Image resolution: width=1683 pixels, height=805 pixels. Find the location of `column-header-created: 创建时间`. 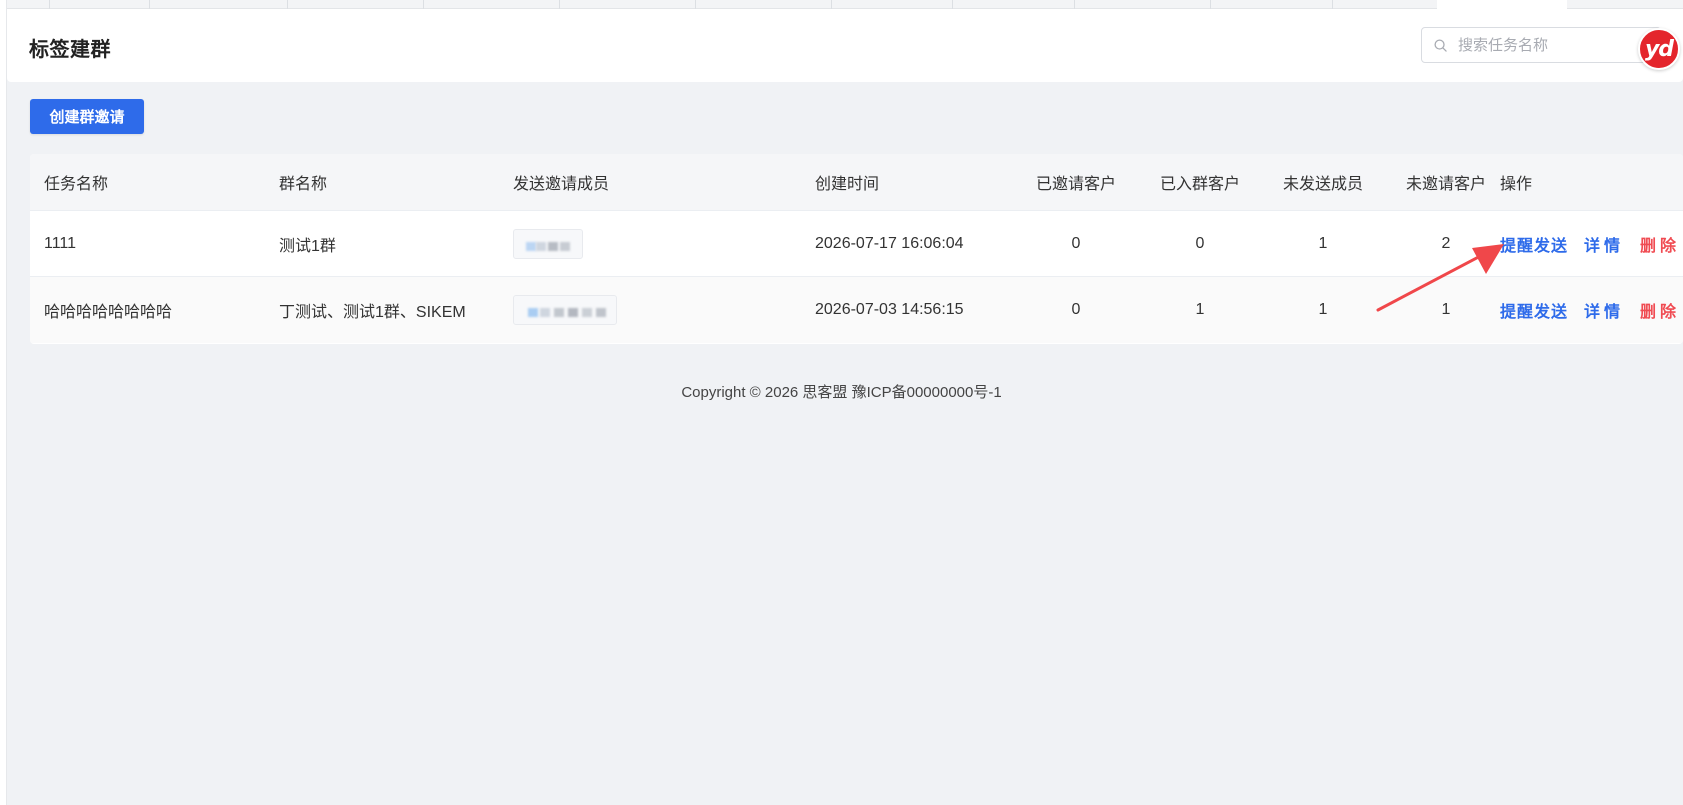

column-header-created: 创建时间 is located at coordinates (847, 184).